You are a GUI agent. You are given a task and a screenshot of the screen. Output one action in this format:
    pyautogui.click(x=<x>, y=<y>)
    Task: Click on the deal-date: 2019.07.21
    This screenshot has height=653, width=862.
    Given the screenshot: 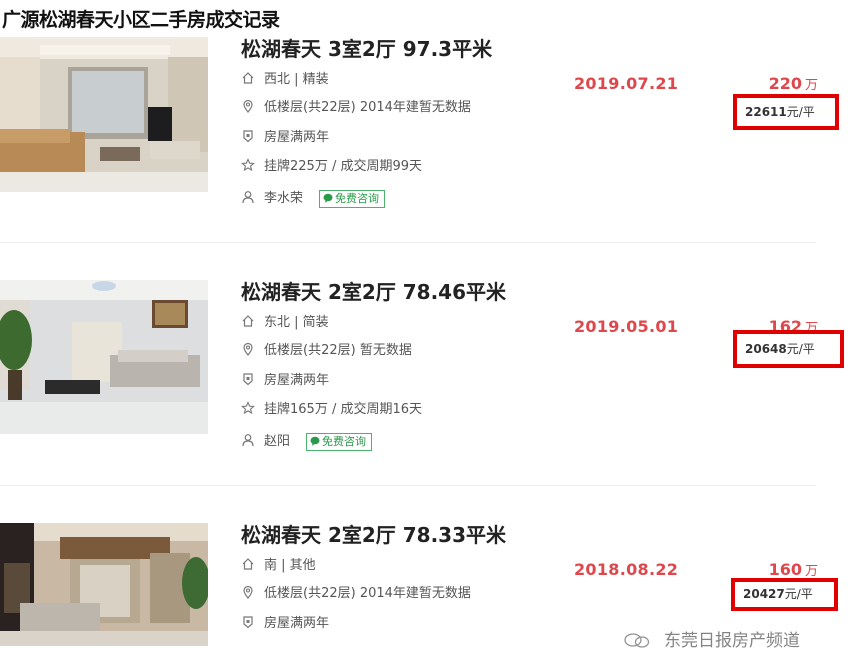 What is the action you would take?
    pyautogui.click(x=626, y=83)
    